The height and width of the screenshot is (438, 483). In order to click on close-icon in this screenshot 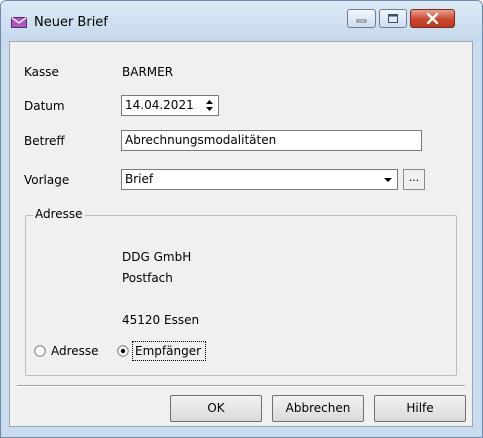, I will do `click(432, 18)`.